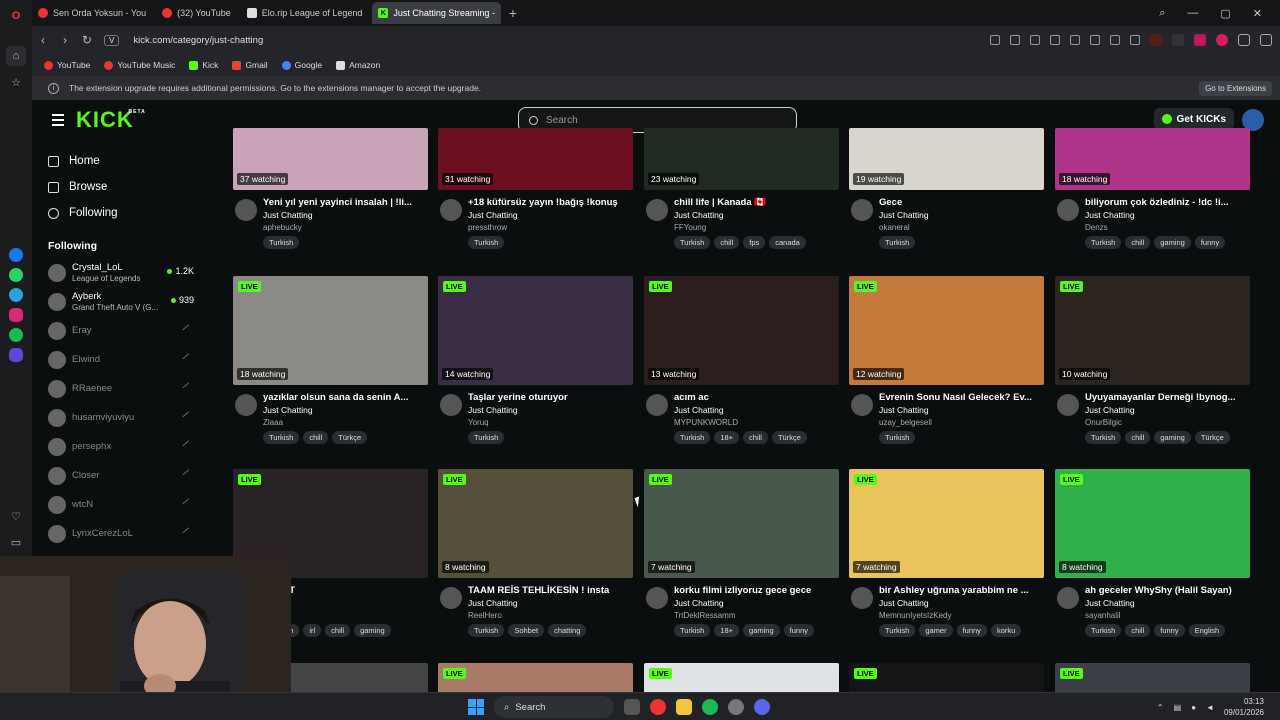 Image resolution: width=1280 pixels, height=720 pixels. Describe the element at coordinates (112, 40) in the screenshot. I see `vpn-badge: V` at that location.